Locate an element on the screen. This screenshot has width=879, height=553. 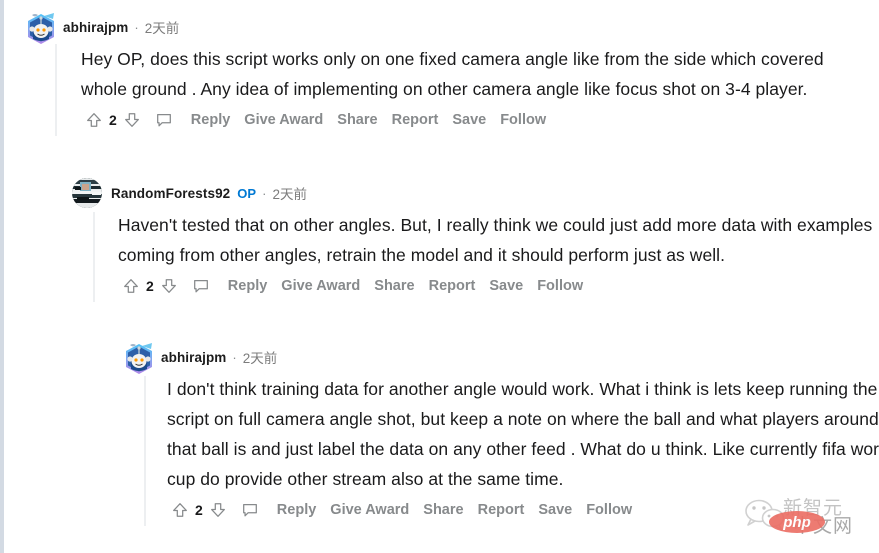
report-button-2: Report is located at coordinates (452, 286).